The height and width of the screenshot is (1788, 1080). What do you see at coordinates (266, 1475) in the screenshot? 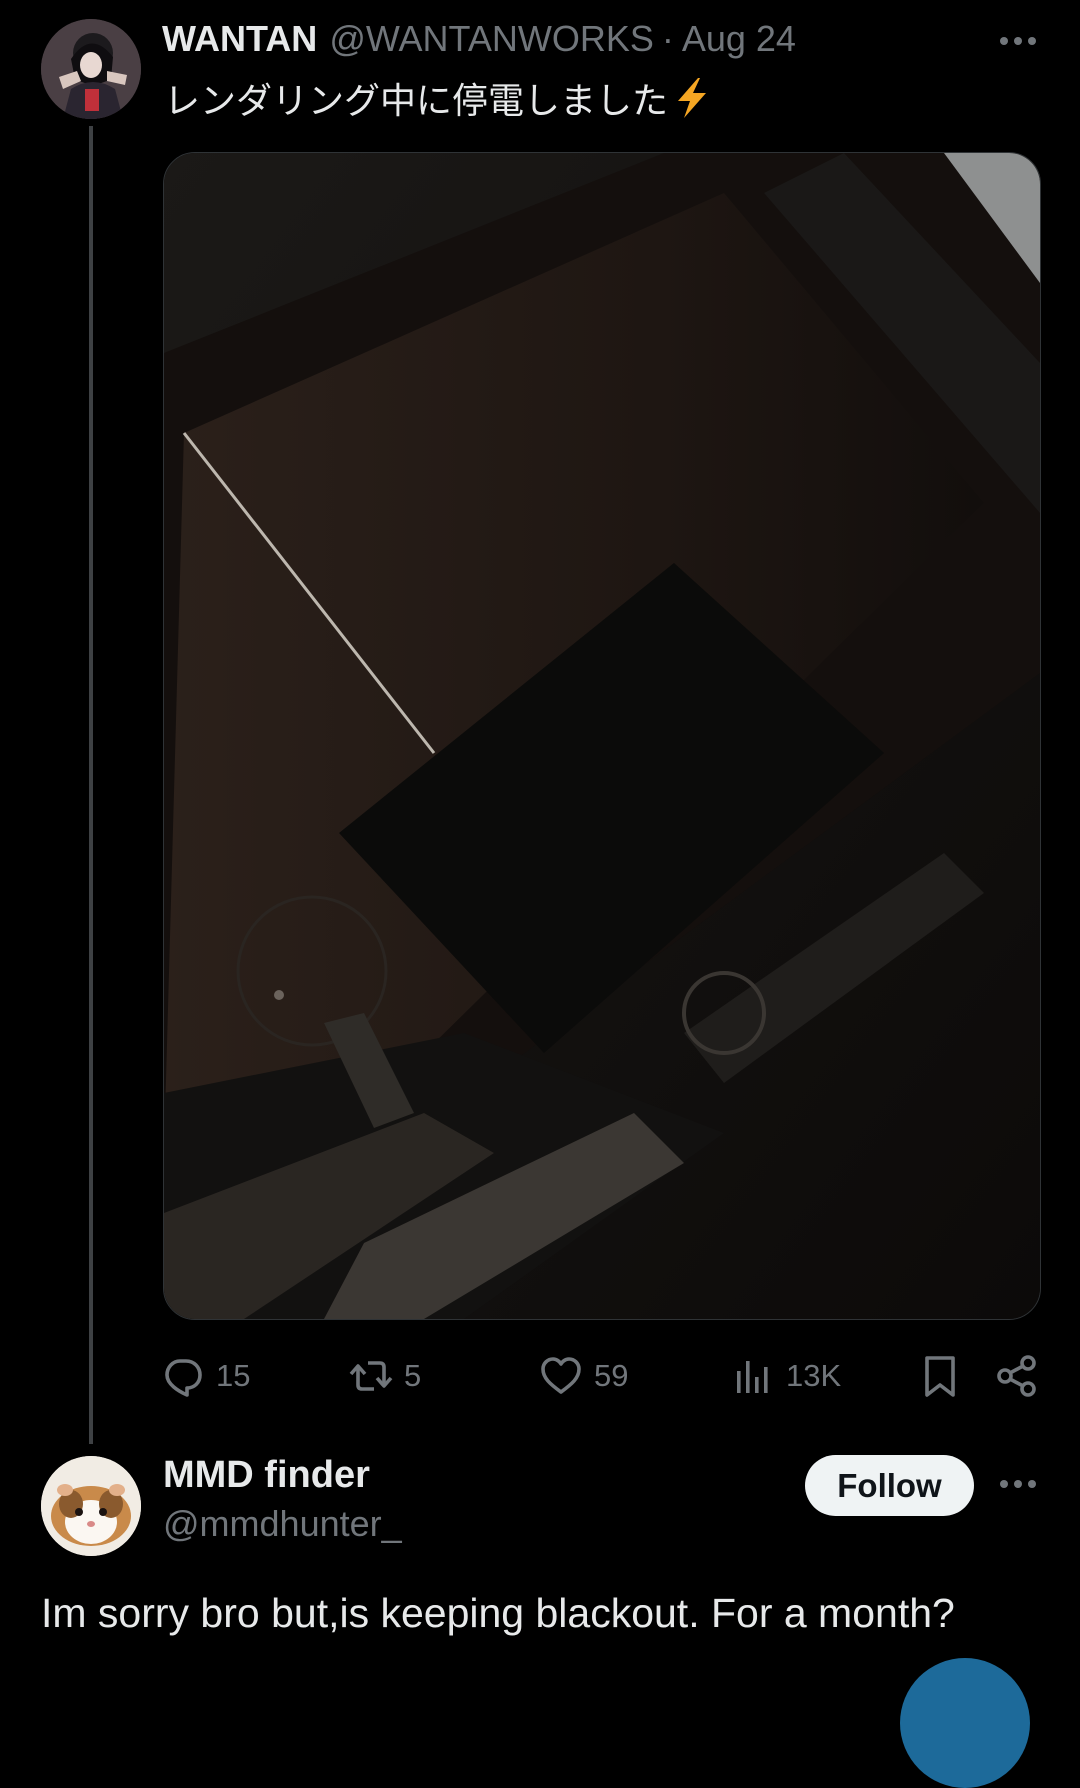
I see `reply-display-name: MMD finder` at bounding box center [266, 1475].